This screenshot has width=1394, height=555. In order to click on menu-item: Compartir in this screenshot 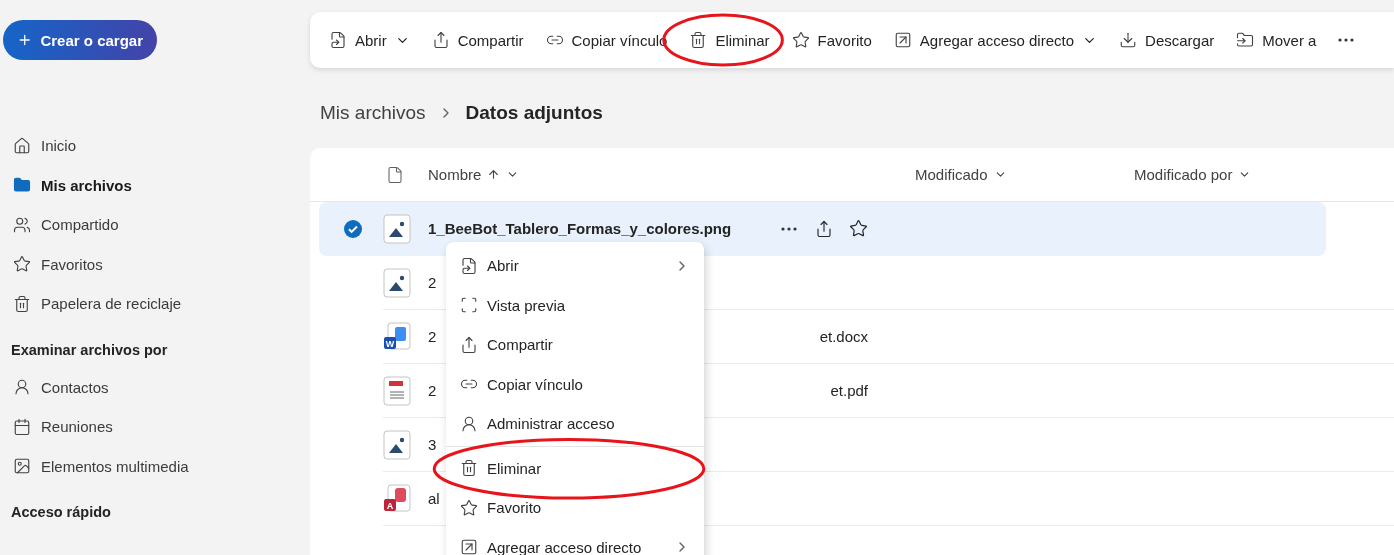, I will do `click(575, 345)`.